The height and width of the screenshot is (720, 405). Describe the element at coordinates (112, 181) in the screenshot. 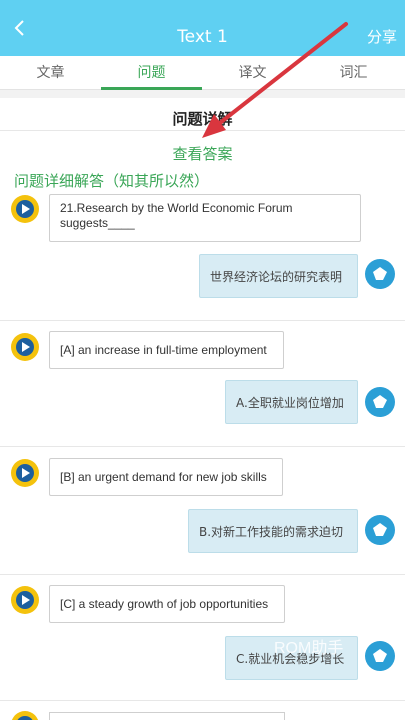

I see `explanation-subtitle: 问题详细解答（知其所以然）` at that location.